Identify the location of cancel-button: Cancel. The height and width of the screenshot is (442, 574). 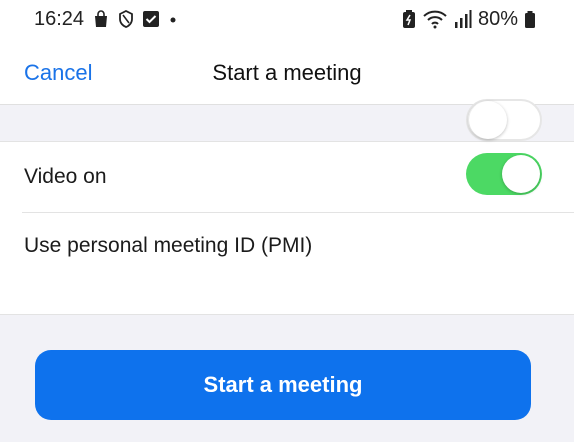
(58, 73).